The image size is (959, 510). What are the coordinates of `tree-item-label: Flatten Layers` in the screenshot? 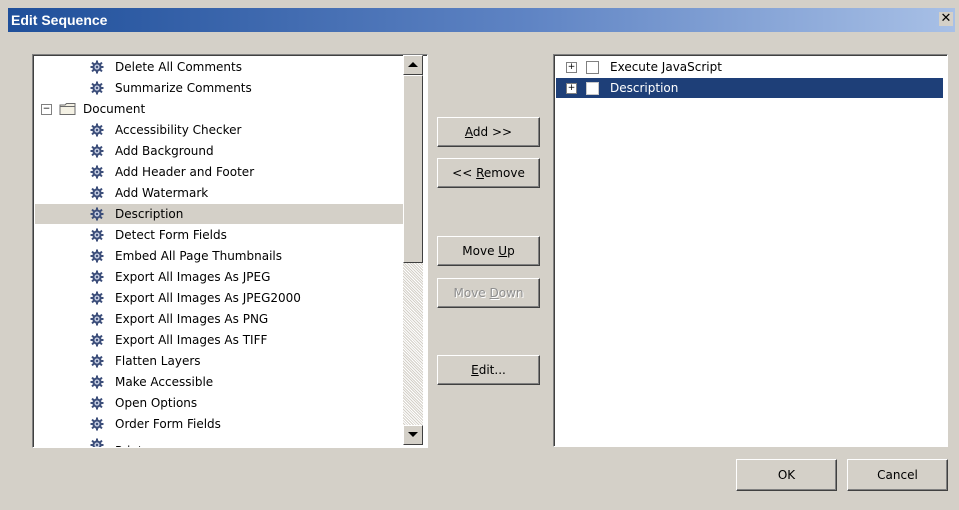 It's located at (158, 361).